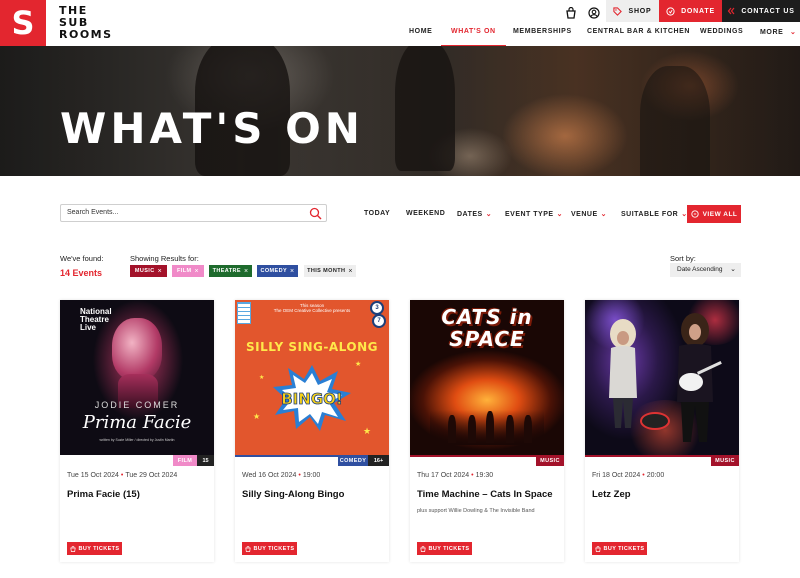 This screenshot has height=578, width=800. Describe the element at coordinates (86, 34) in the screenshot. I see `wordmark-line: ROOMS` at that location.